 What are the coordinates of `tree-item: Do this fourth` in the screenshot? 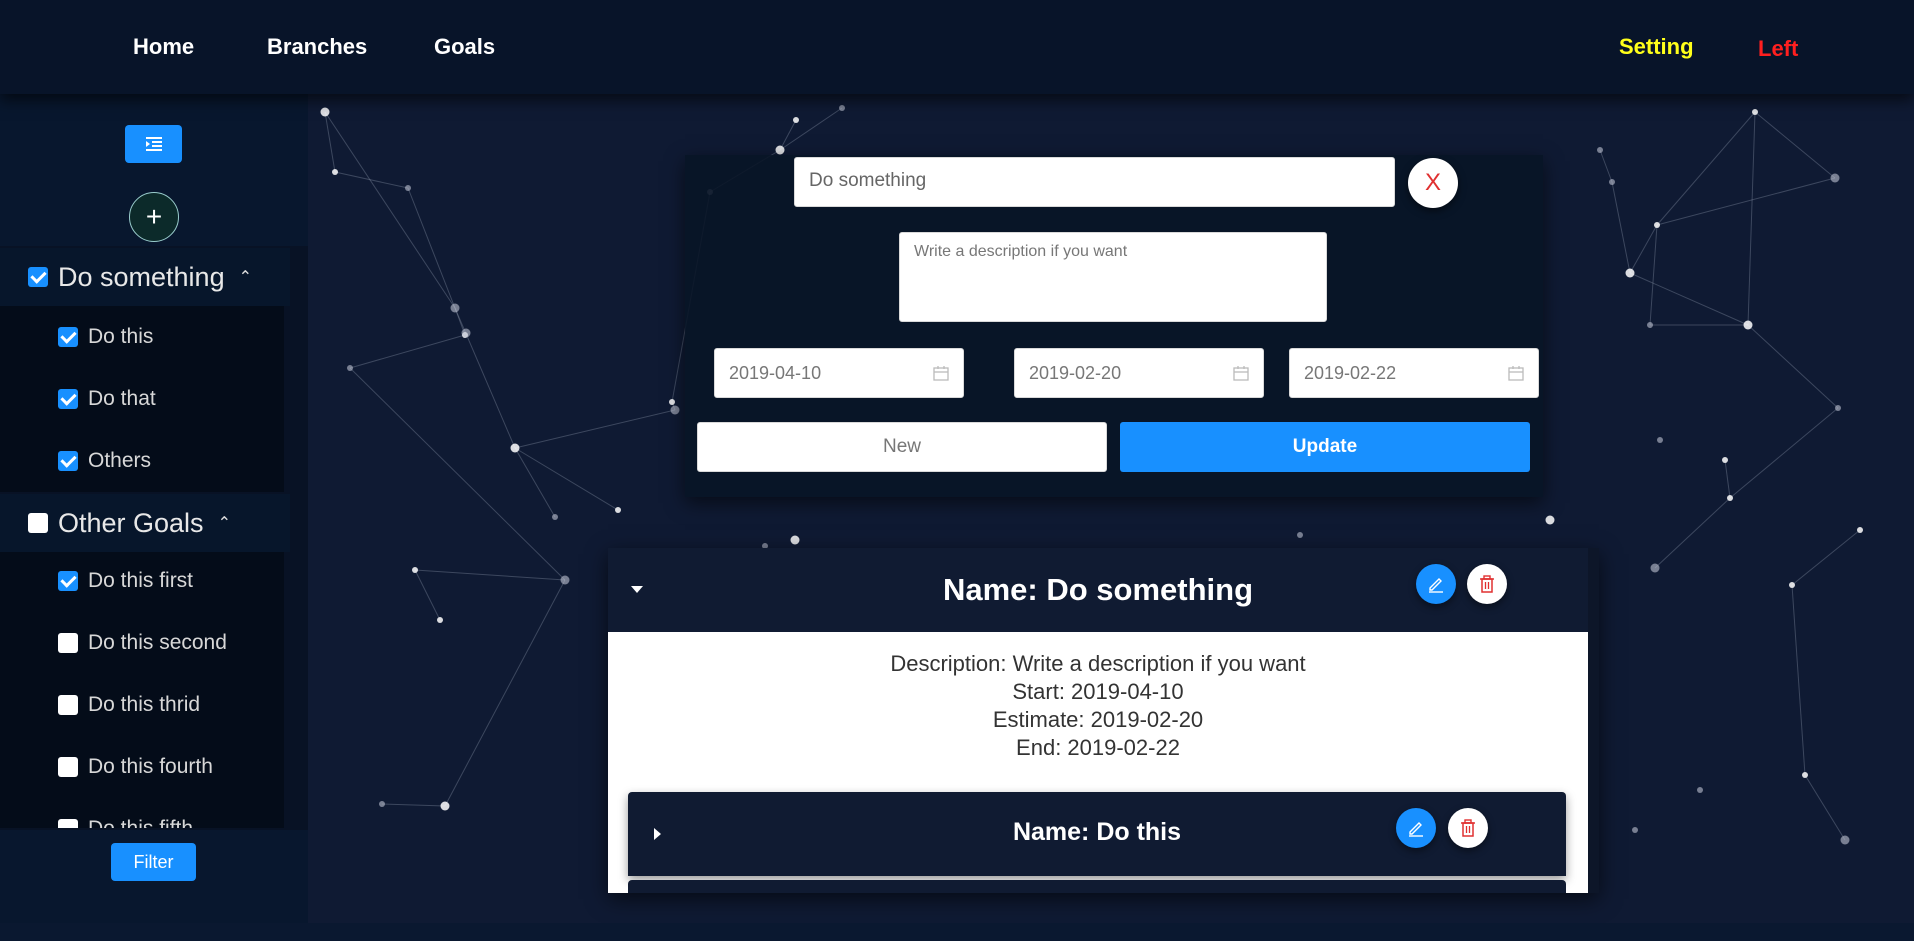 It's located at (135, 767).